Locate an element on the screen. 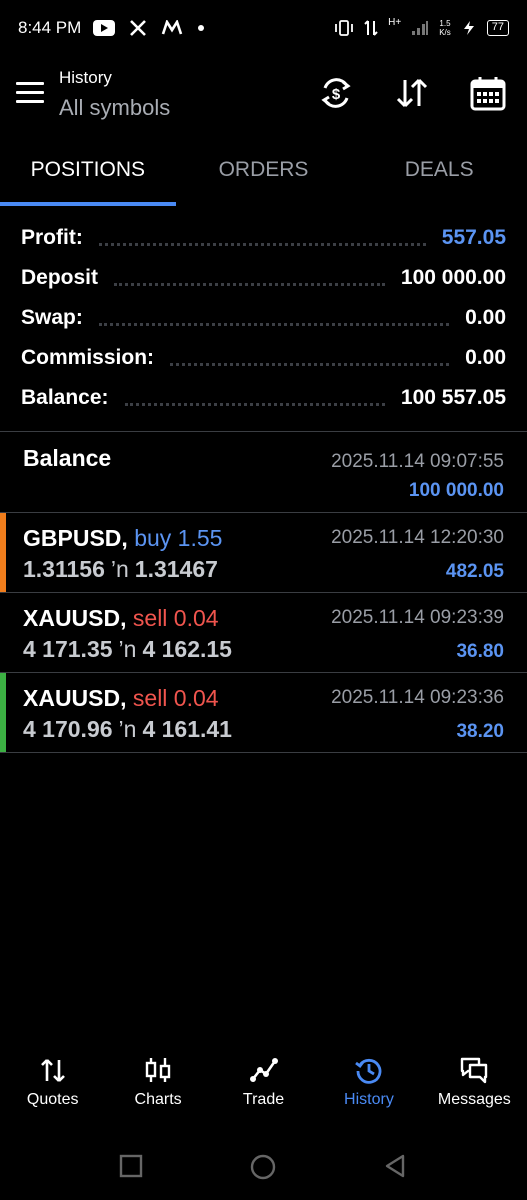 This screenshot has height=1200, width=527. status-time: 8:44 PM is located at coordinates (50, 27).